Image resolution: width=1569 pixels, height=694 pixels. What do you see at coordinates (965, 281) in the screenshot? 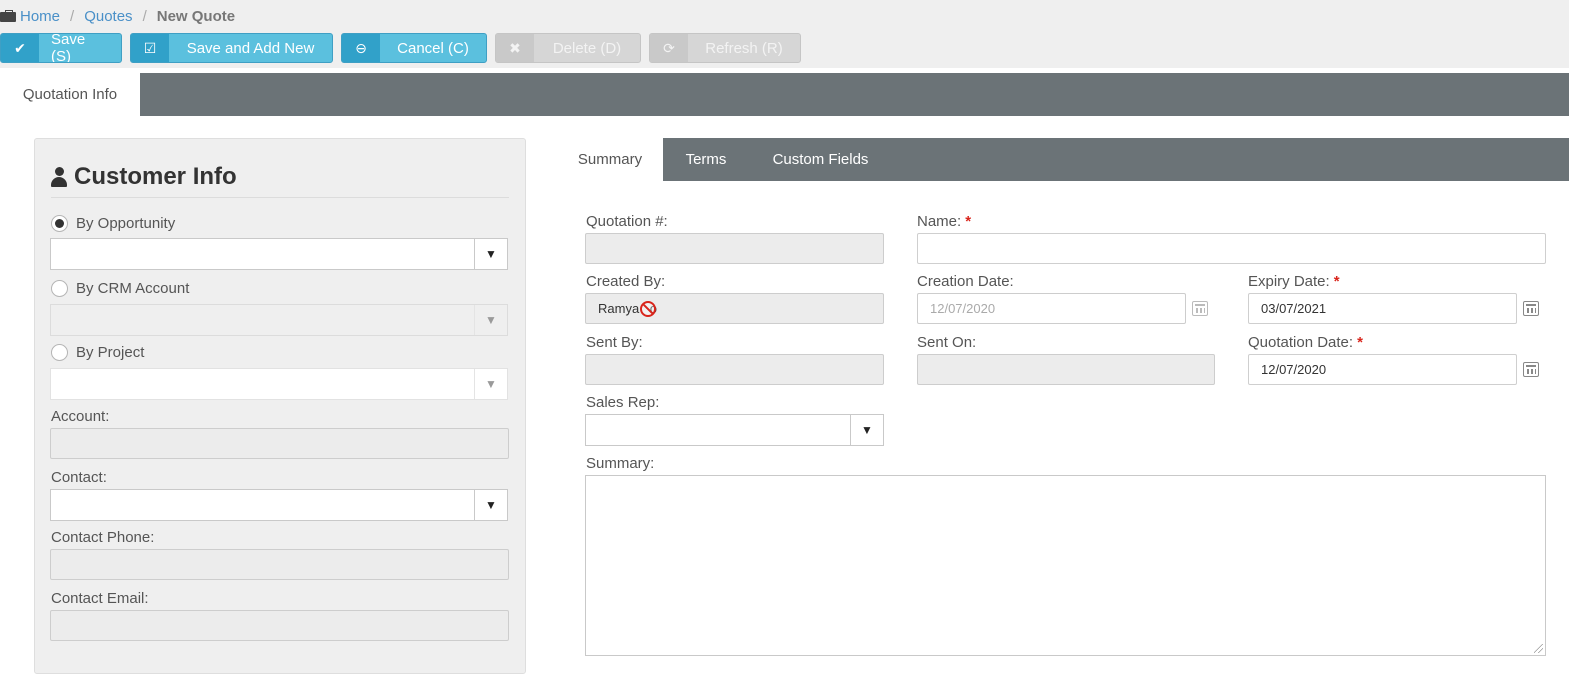
I see `creation-date-label: Creation Date:` at bounding box center [965, 281].